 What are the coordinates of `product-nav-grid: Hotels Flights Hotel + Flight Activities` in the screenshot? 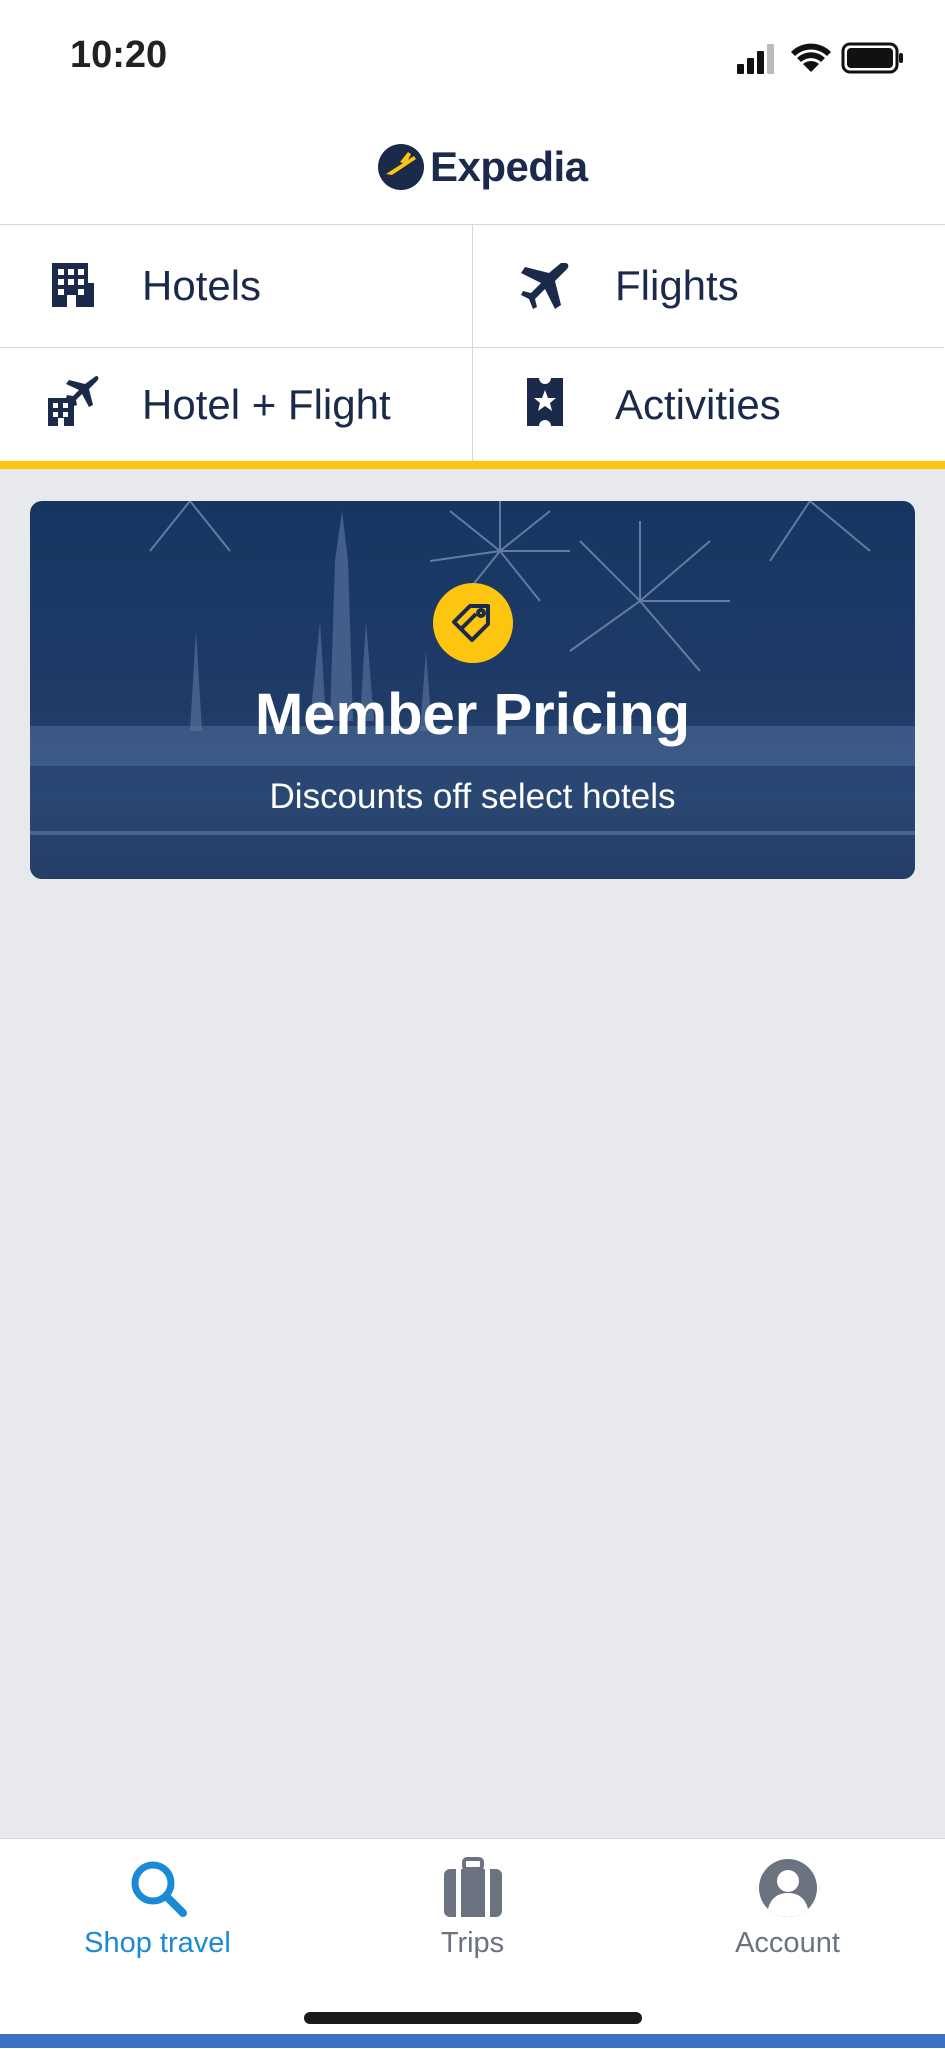 It's located at (472, 343).